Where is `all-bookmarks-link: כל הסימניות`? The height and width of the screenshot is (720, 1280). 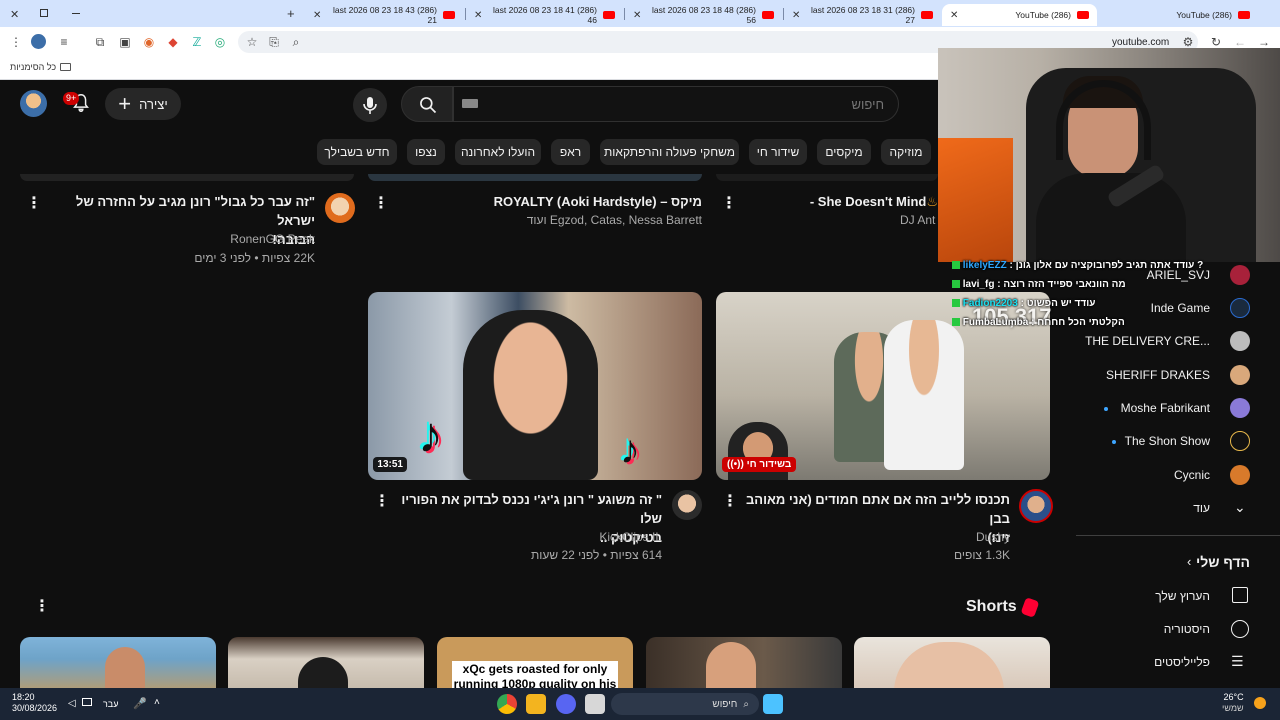 all-bookmarks-link: כל הסימניות is located at coordinates (41, 67).